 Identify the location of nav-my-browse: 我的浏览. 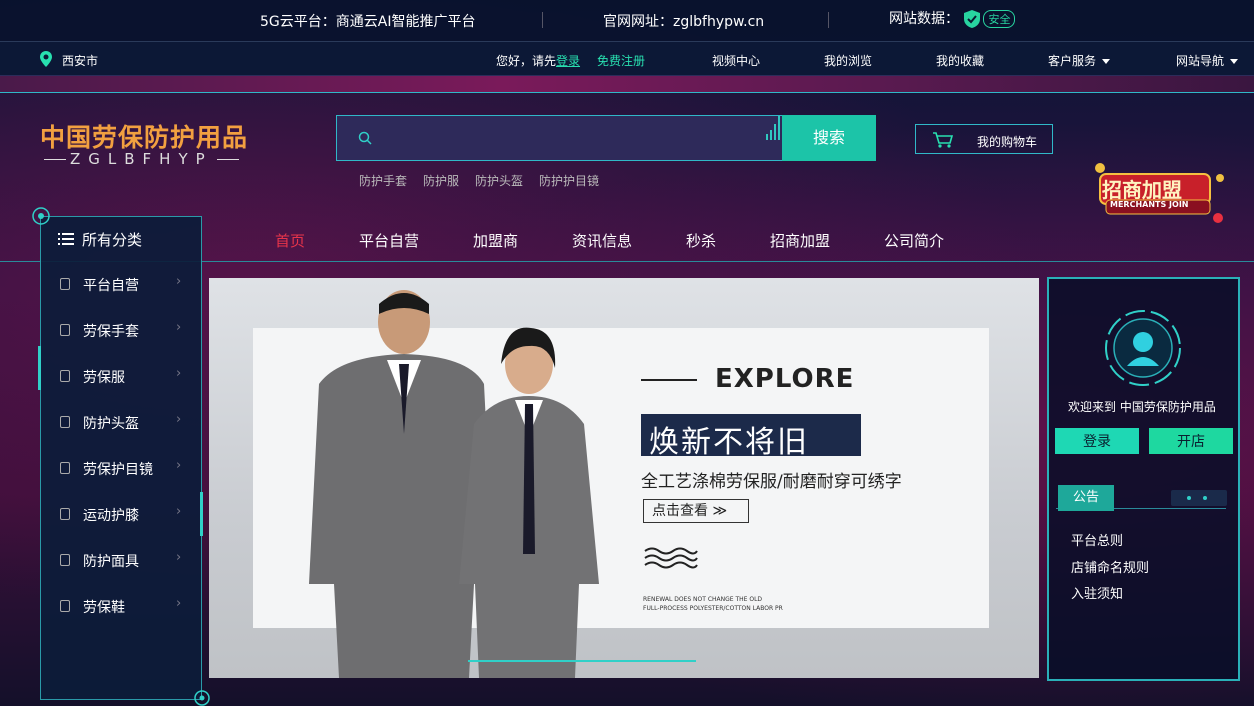
(848, 60).